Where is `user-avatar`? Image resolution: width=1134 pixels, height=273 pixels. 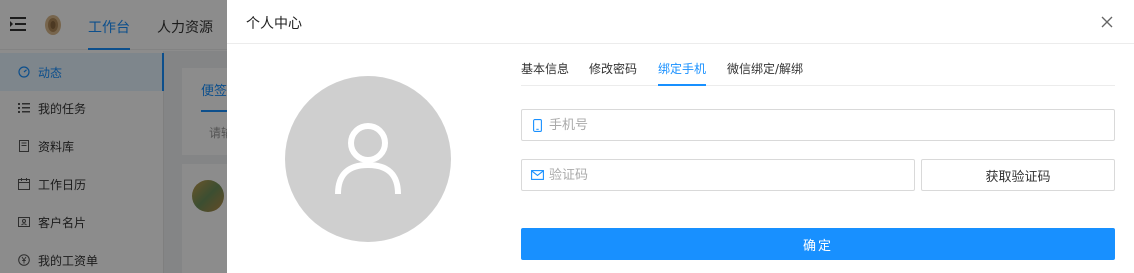
user-avatar is located at coordinates (368, 159).